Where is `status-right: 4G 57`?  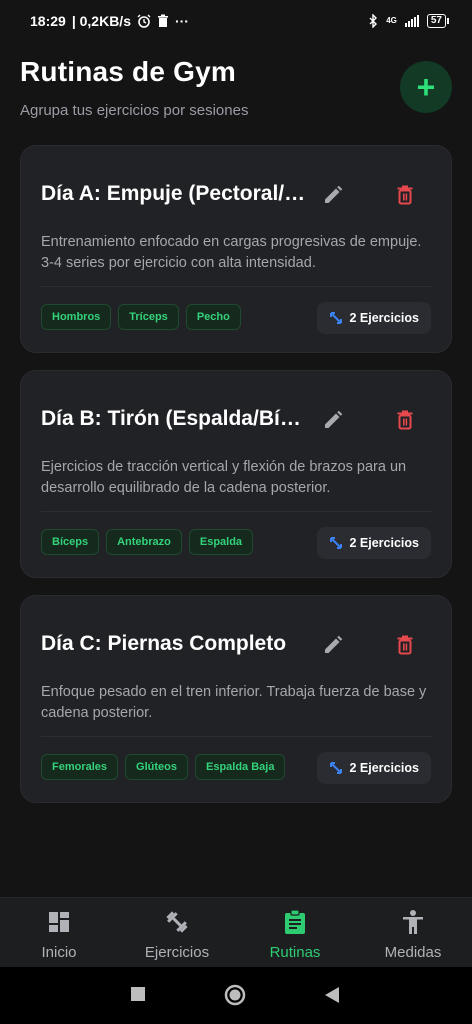 status-right: 4G 57 is located at coordinates (409, 21).